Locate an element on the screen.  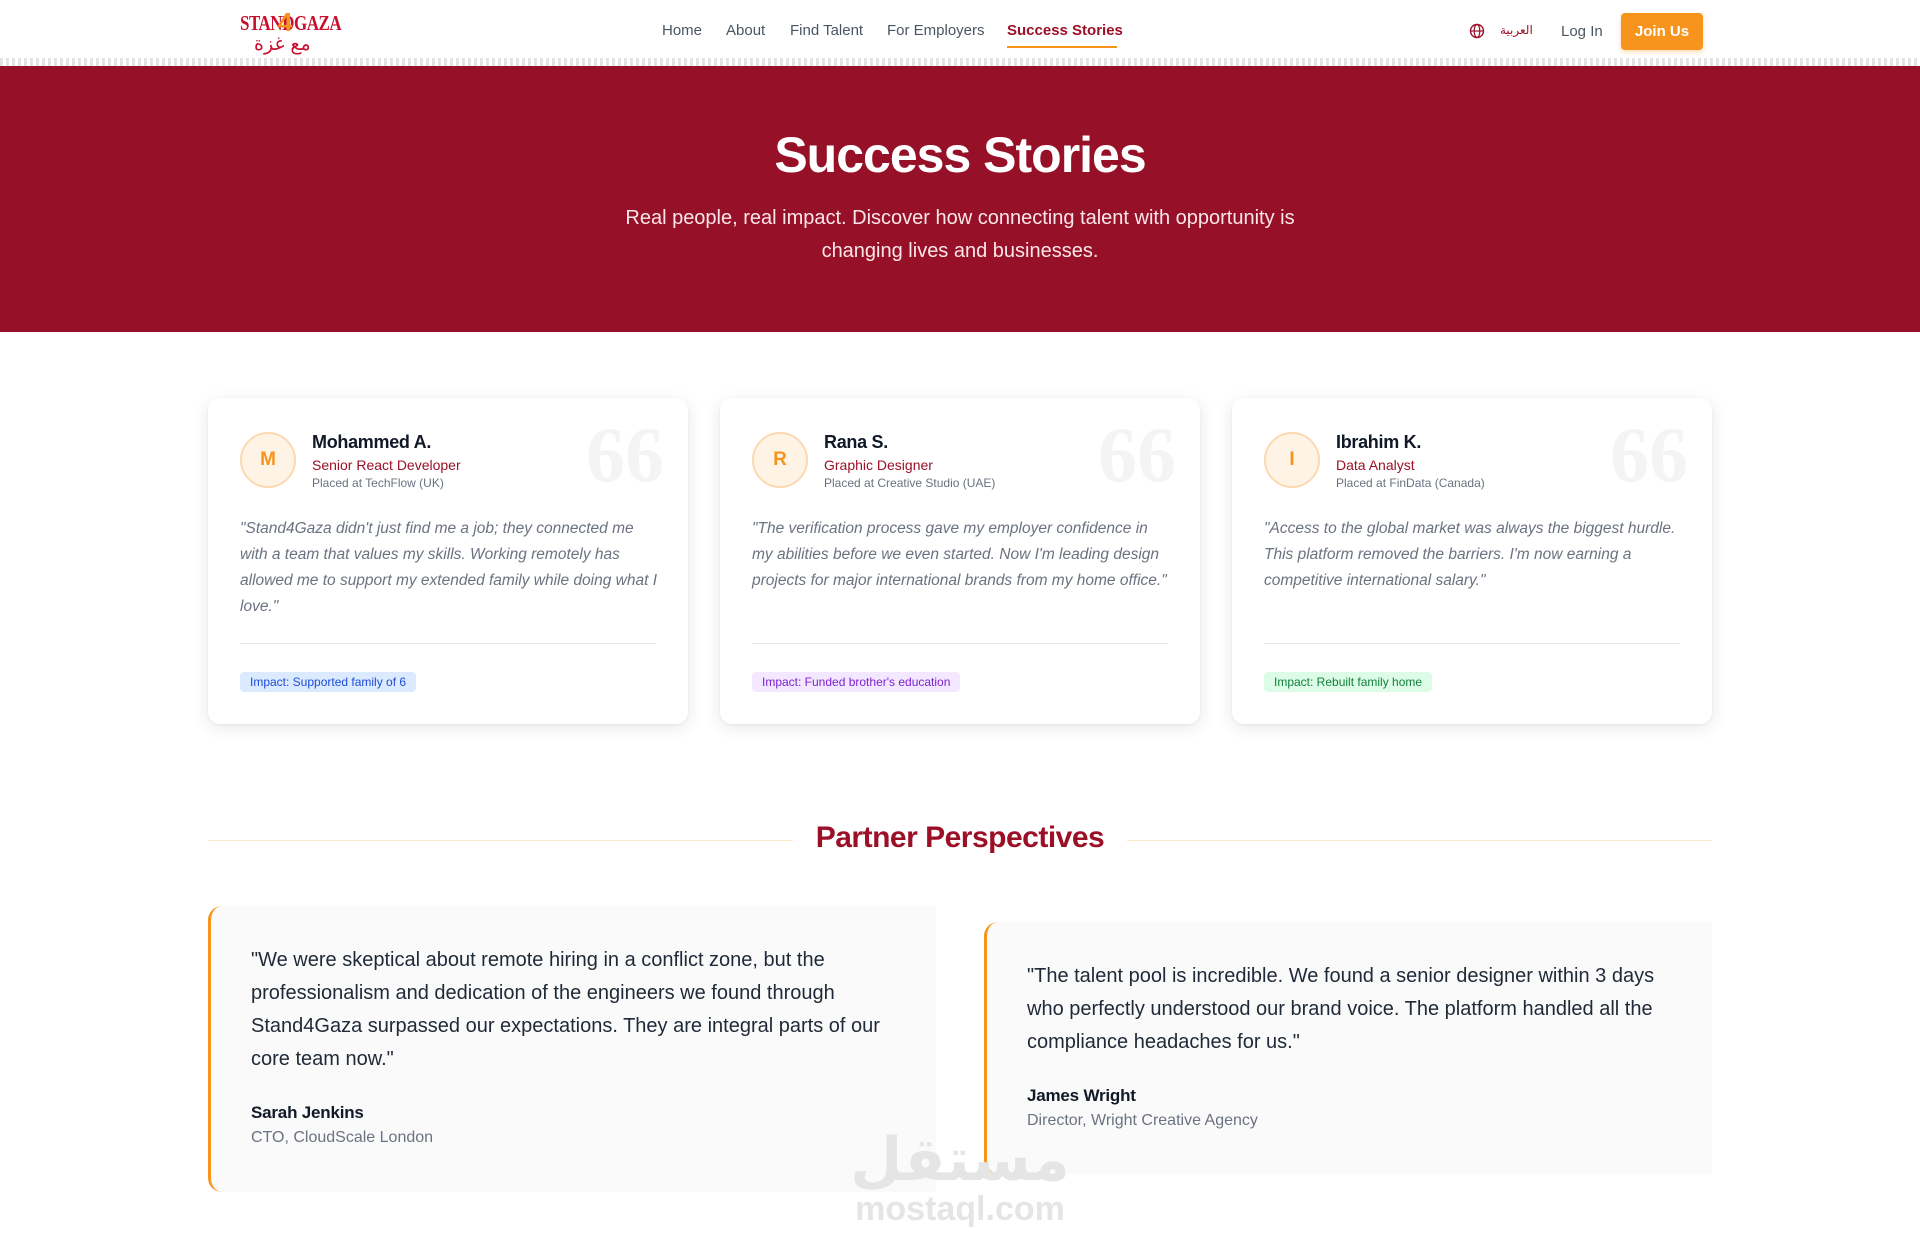
nav-link-find-talent: Find Talent is located at coordinates (826, 30).